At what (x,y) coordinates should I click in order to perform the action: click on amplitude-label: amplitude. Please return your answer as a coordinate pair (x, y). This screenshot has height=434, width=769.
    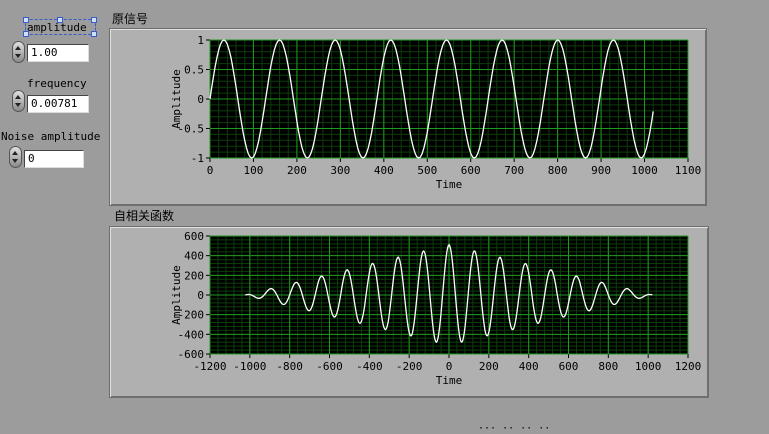
    Looking at the image, I should click on (57, 27).